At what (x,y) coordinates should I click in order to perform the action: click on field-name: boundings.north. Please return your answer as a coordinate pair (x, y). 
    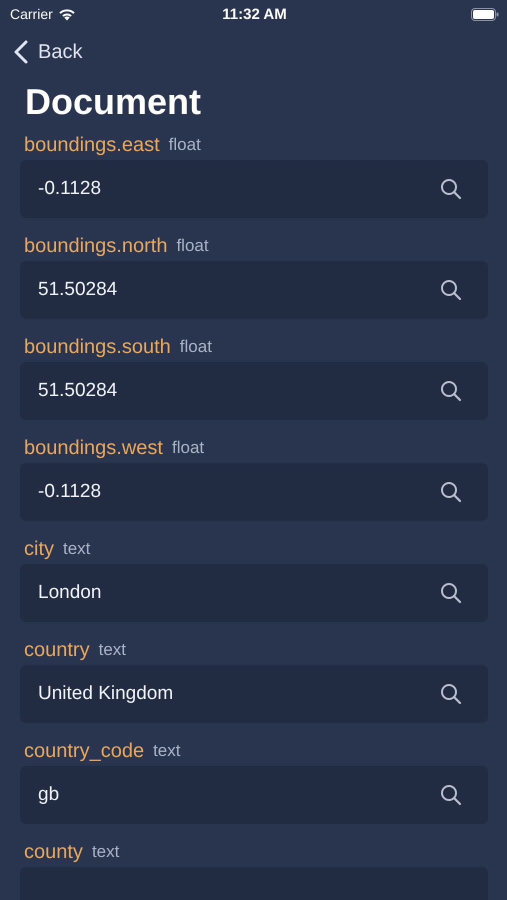
    Looking at the image, I should click on (96, 246).